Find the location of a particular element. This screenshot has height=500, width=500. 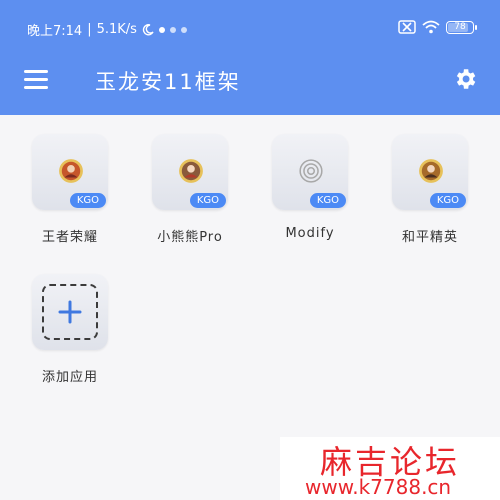

wifi-icon is located at coordinates (431, 27).